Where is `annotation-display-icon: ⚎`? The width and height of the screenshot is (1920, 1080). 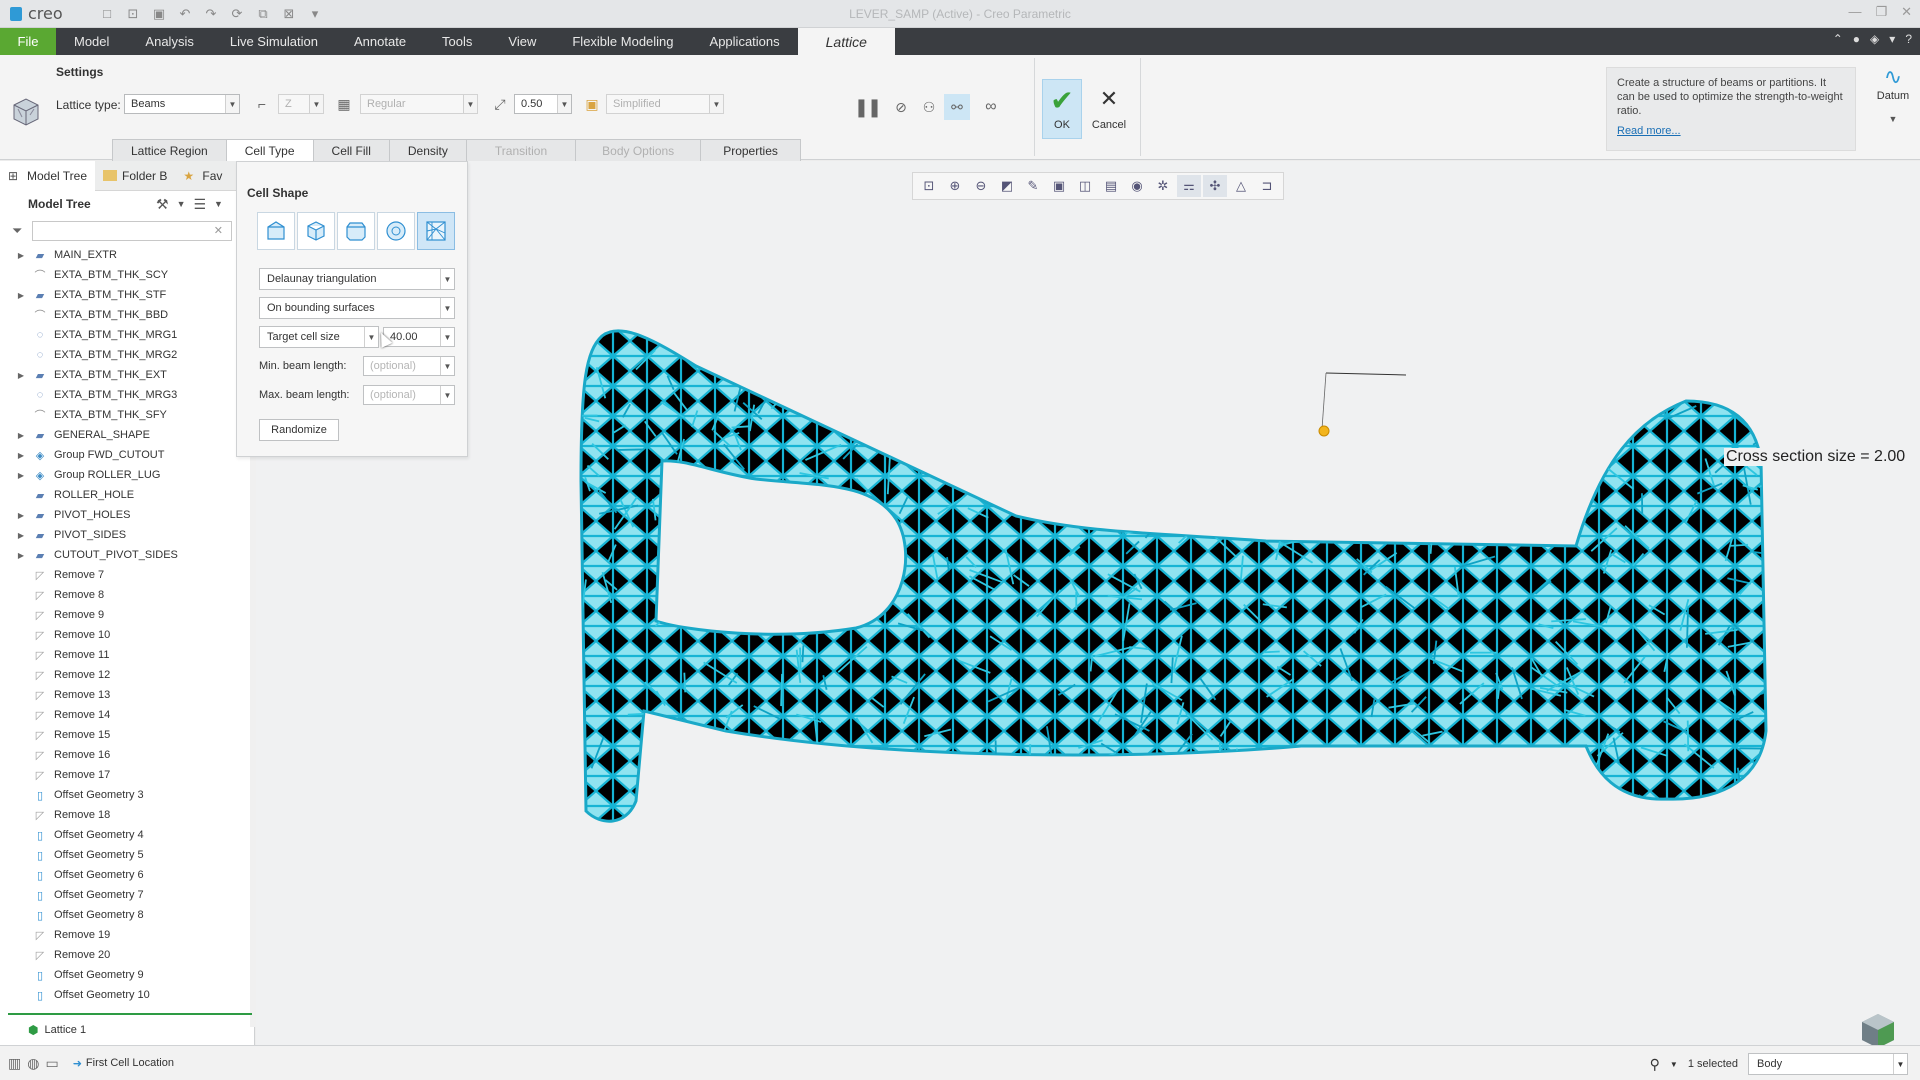 annotation-display-icon: ⚎ is located at coordinates (1189, 186).